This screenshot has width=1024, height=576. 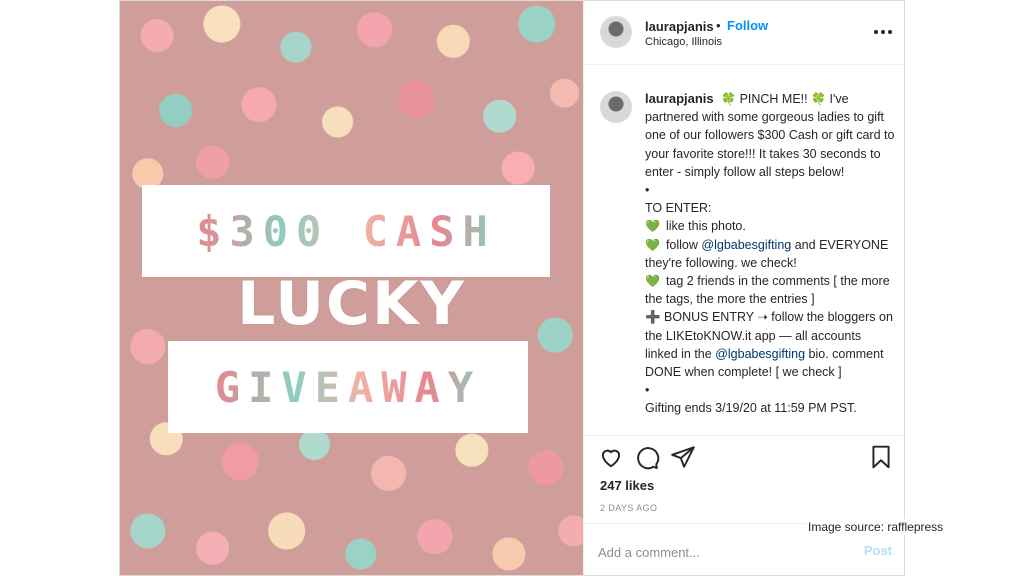 What do you see at coordinates (770, 226) in the screenshot?
I see `caption-step: 💚 like this photo.` at bounding box center [770, 226].